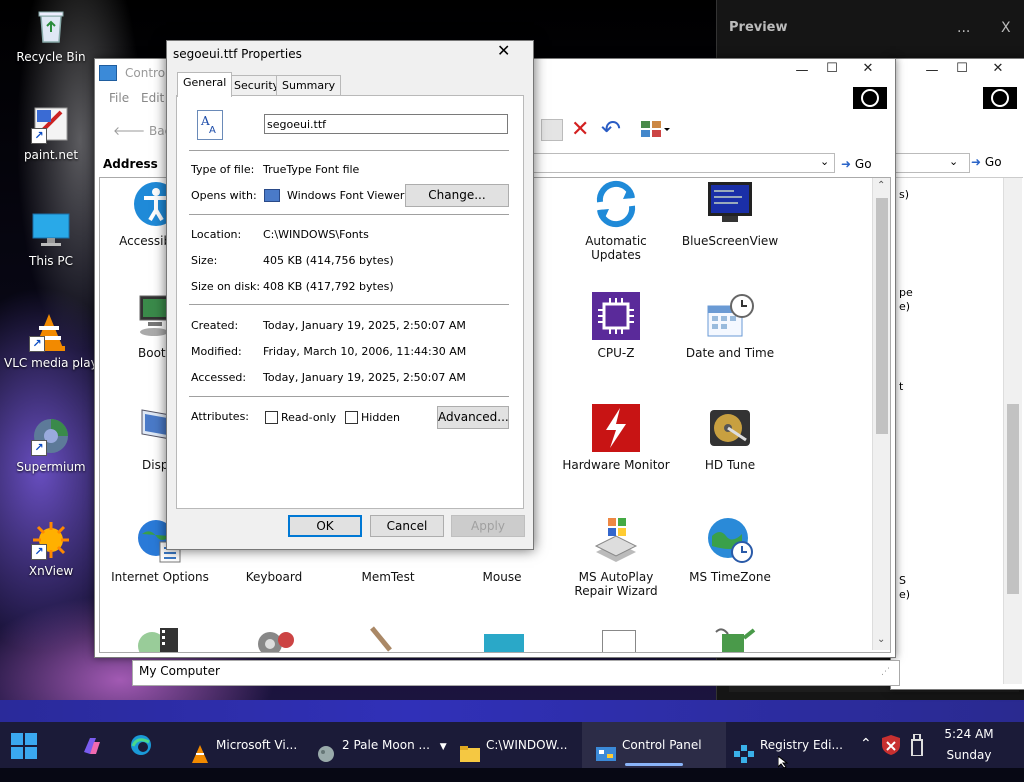 This screenshot has height=782, width=1024. Describe the element at coordinates (730, 438) in the screenshot. I see `cp-item-hd-tune: HD Tune` at that location.